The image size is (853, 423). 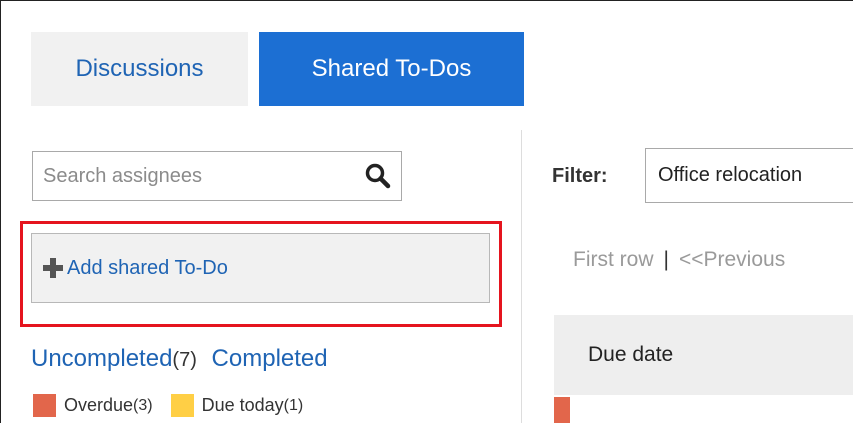 What do you see at coordinates (391, 69) in the screenshot?
I see `tab-shared-todos: Shared To-Dos` at bounding box center [391, 69].